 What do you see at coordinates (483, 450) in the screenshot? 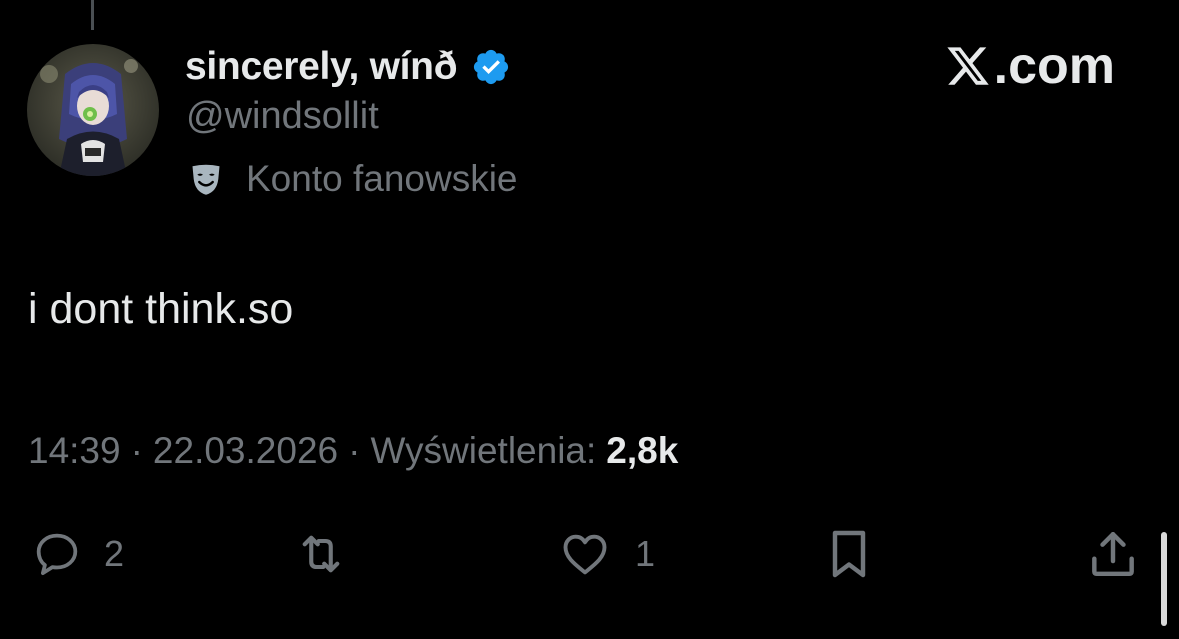
I see `views-label: Wyświetlenia:` at bounding box center [483, 450].